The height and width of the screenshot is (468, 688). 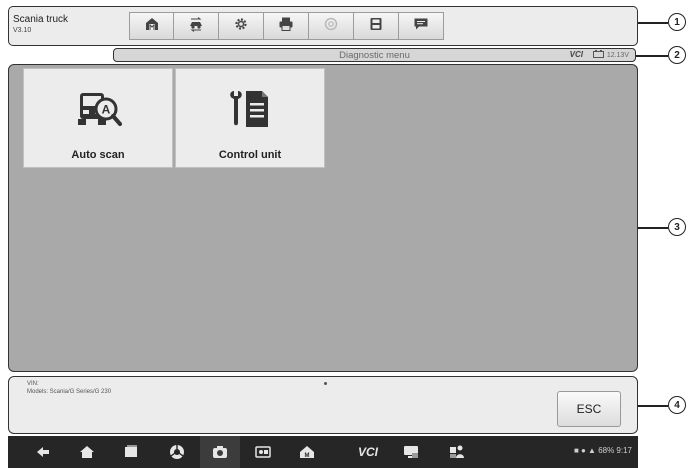 What do you see at coordinates (307, 456) in the screenshot?
I see `svg-text: M` at bounding box center [307, 456].